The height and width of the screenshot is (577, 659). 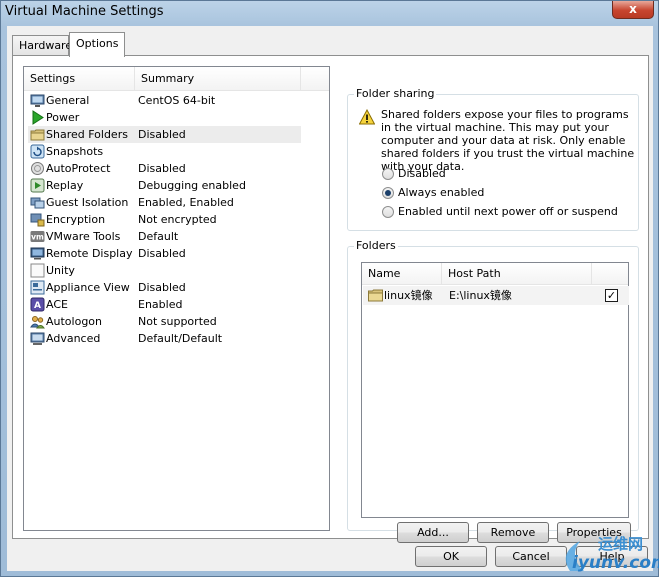 What do you see at coordinates (74, 321) in the screenshot?
I see `setting-label: Autologon` at bounding box center [74, 321].